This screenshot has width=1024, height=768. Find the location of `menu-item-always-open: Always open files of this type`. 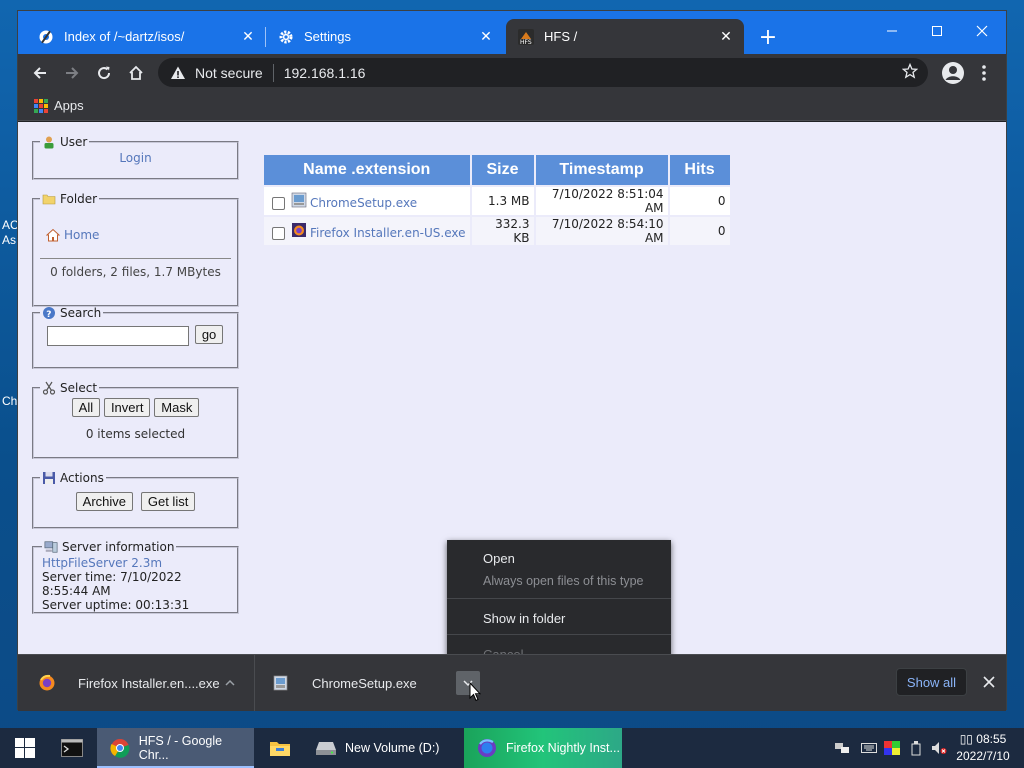

menu-item-always-open: Always open files of this type is located at coordinates (559, 581).